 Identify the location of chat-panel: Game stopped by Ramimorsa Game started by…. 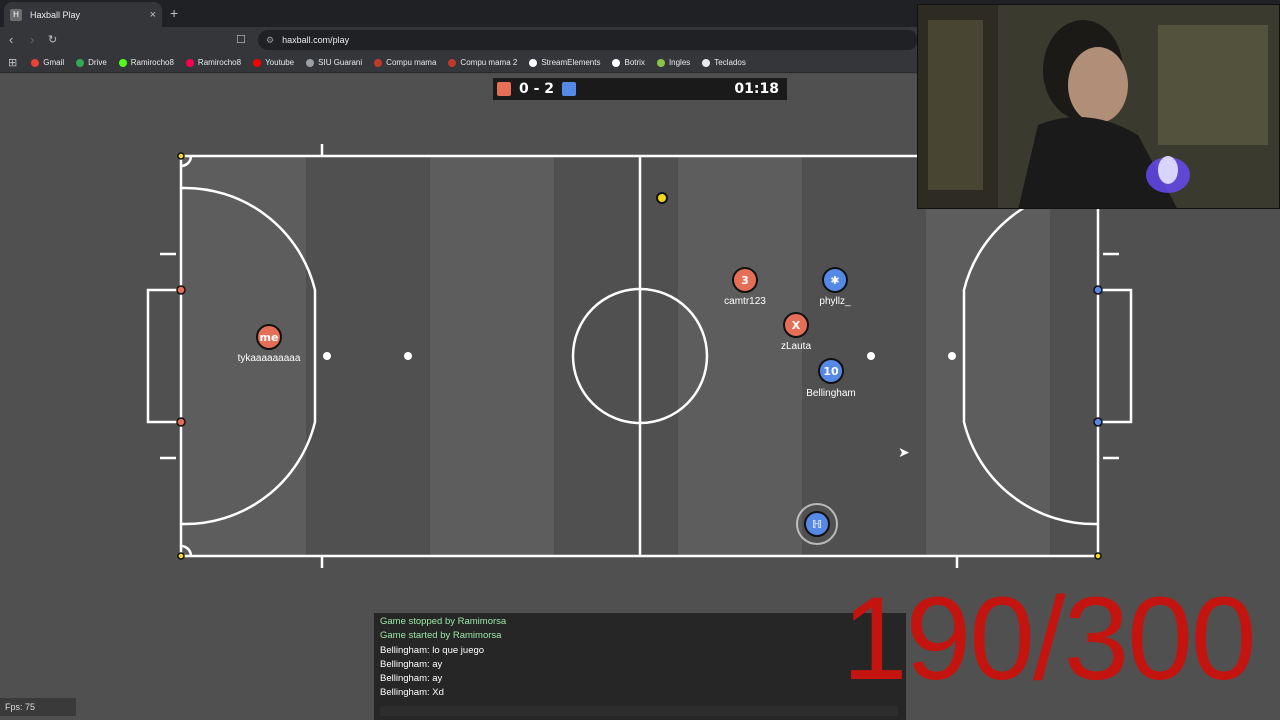
(640, 666).